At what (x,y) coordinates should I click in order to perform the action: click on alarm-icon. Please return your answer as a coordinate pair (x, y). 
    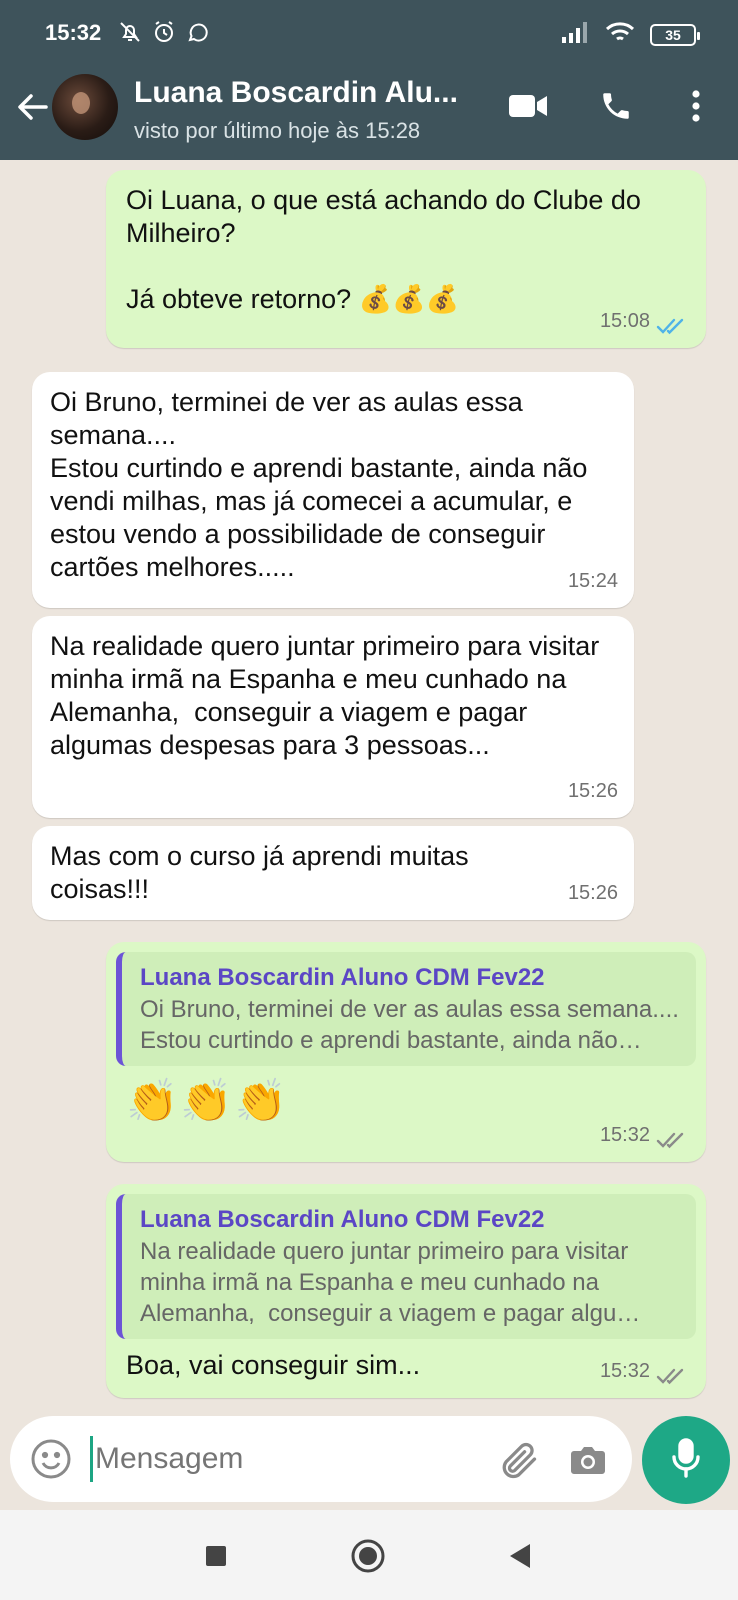
    Looking at the image, I should click on (164, 32).